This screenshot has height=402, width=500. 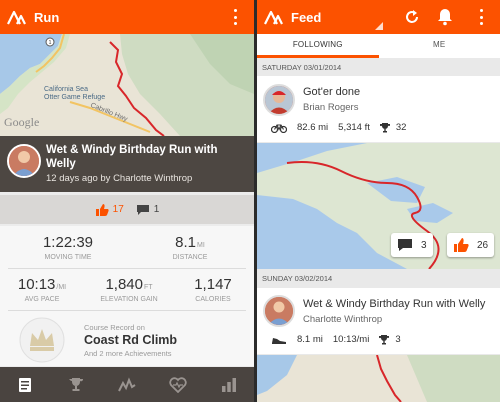 What do you see at coordinates (119, 178) in the screenshot?
I see `activity-subtitle: 12 days ago by Charlotte Winthrop` at bounding box center [119, 178].